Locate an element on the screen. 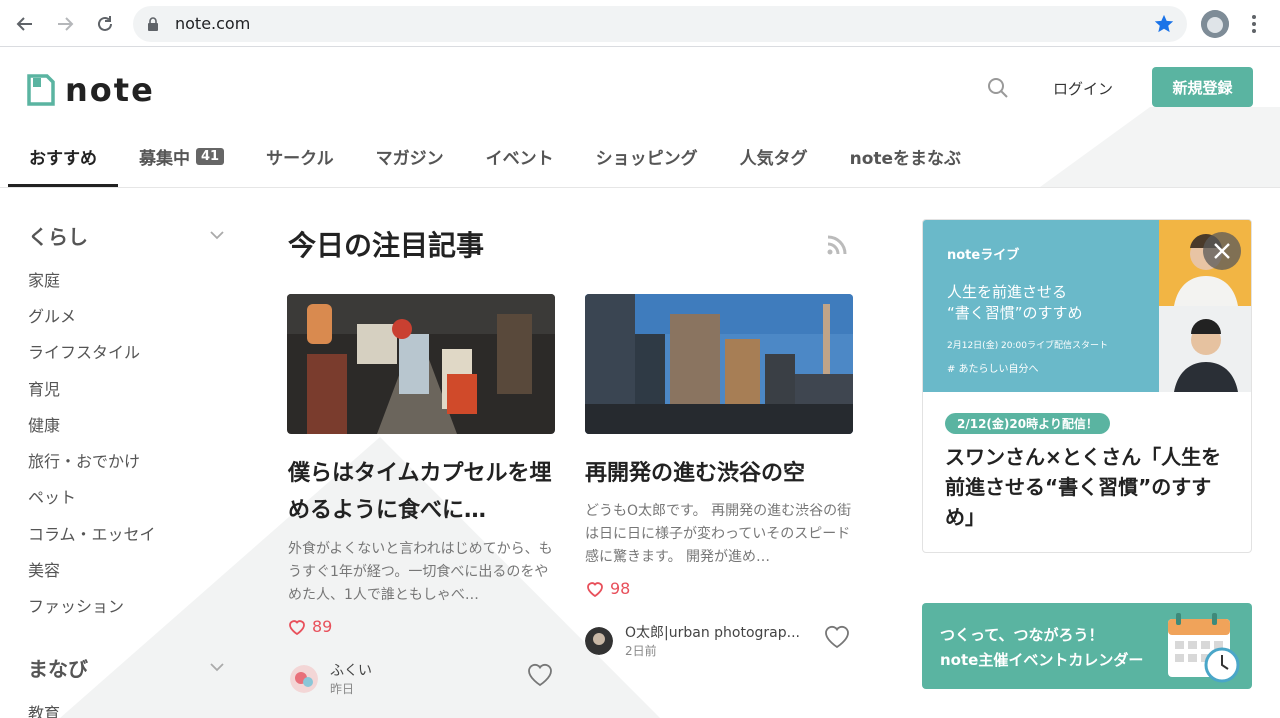 Image resolution: width=1280 pixels, height=718 pixels. banner-line: note主催イベントカレンダー is located at coordinates (1042, 660).